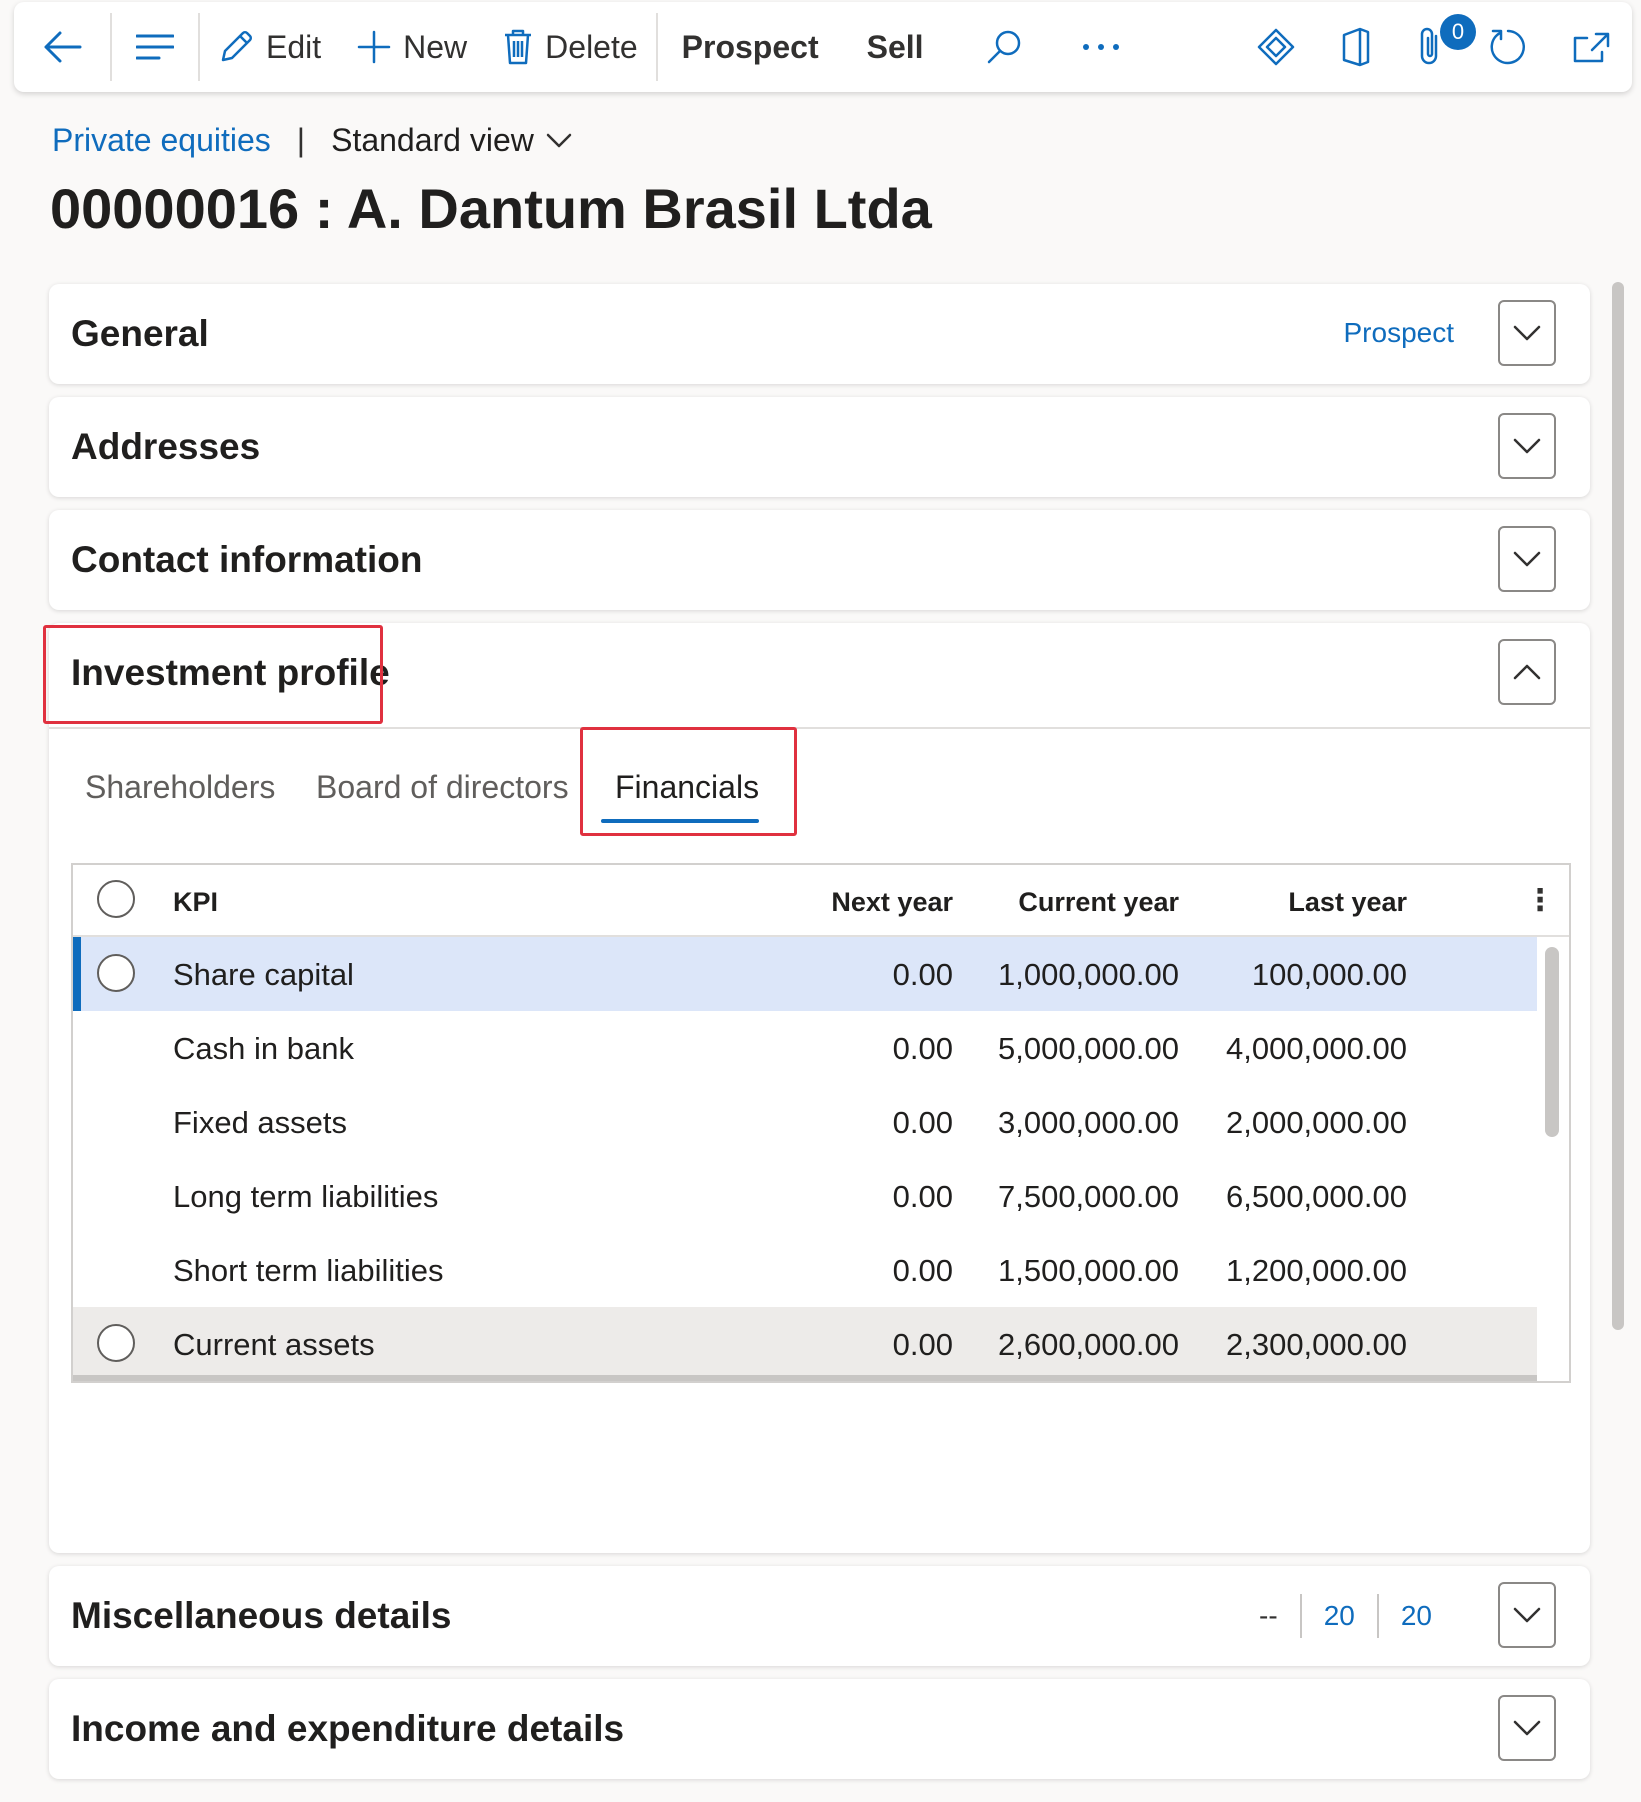 This screenshot has height=1802, width=1641. I want to click on back-button, so click(62, 47).